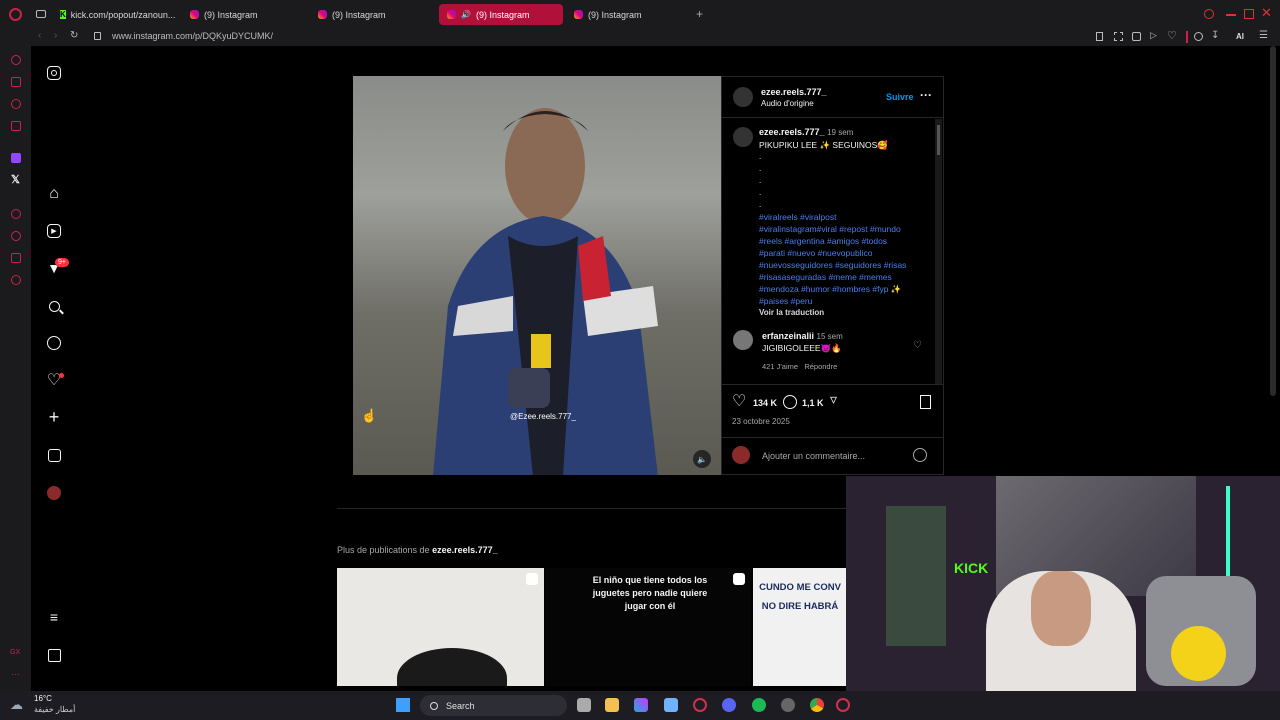 This screenshot has width=1280, height=720. I want to click on hashtag-line: #risasaseguradas #meme #memes, so click(844, 277).